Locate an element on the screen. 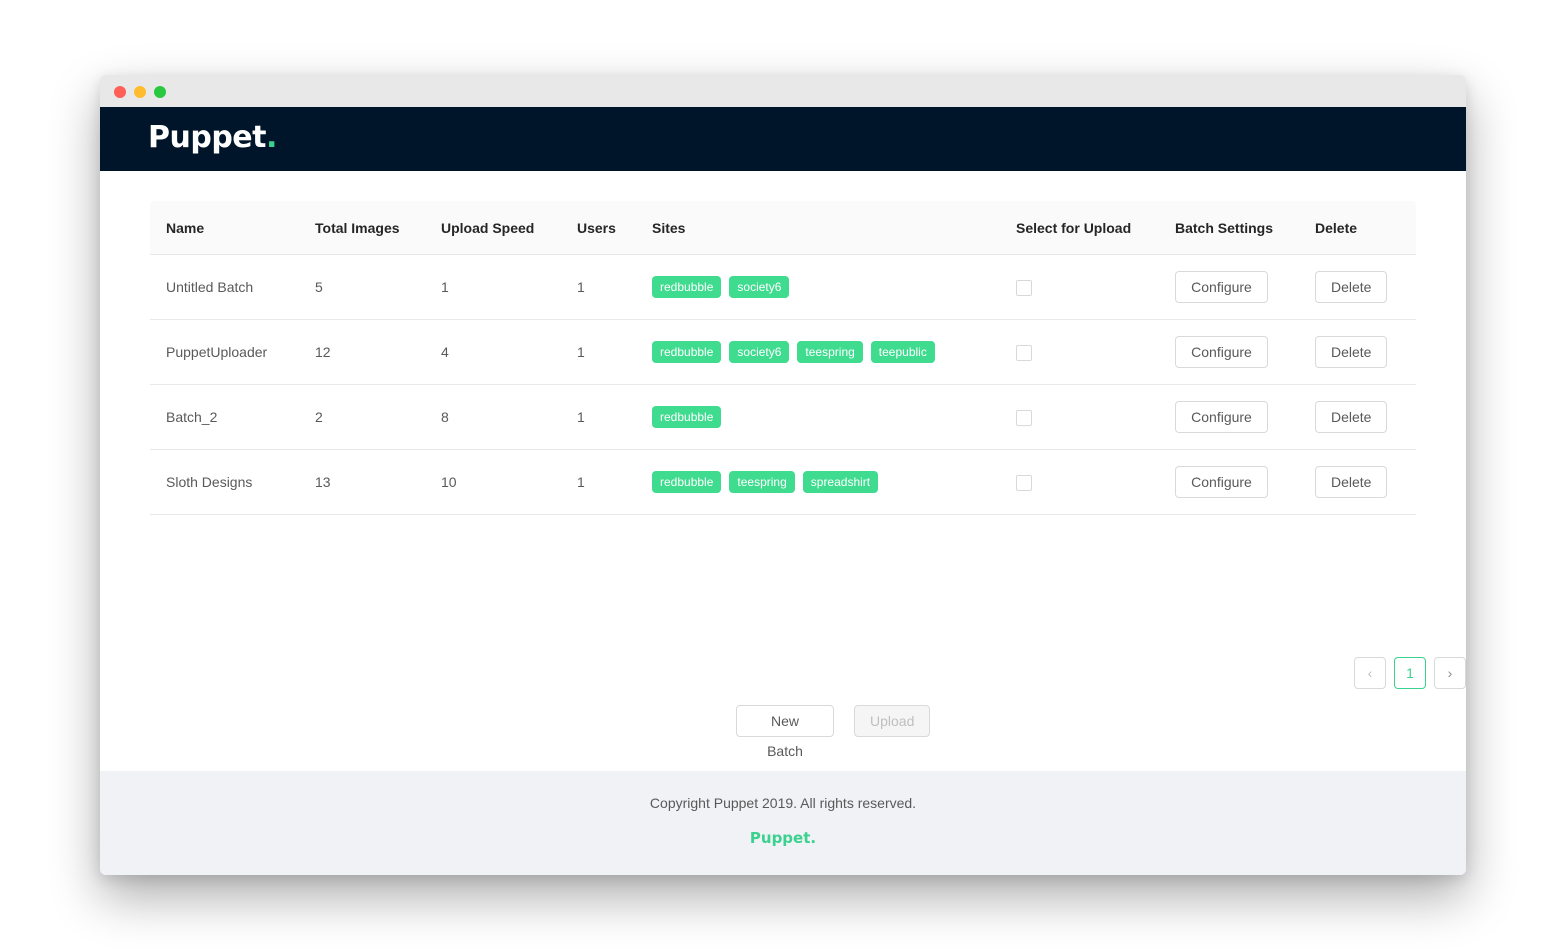  sites-cell: redbubble society6 teespring teepublic is located at coordinates (818, 352).